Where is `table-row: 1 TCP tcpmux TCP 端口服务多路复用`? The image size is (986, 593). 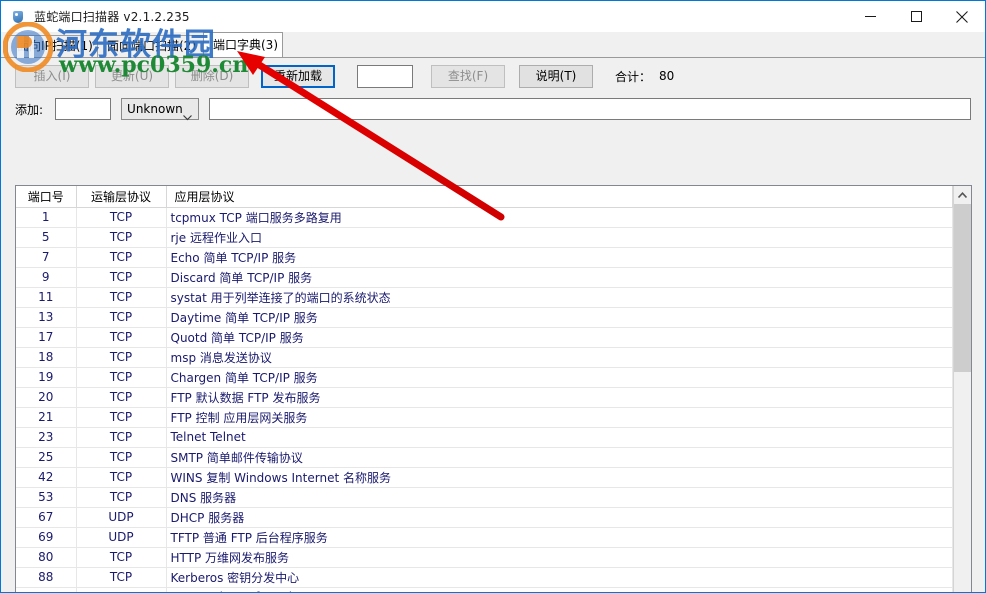 table-row: 1 TCP tcpmux TCP 端口服务多路复用 is located at coordinates (484, 217).